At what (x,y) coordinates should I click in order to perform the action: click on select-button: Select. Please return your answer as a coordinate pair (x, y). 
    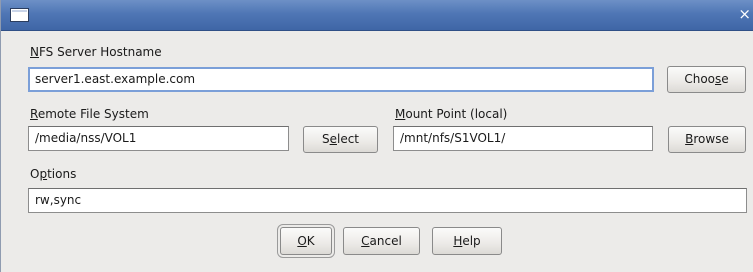
    Looking at the image, I should click on (340, 139).